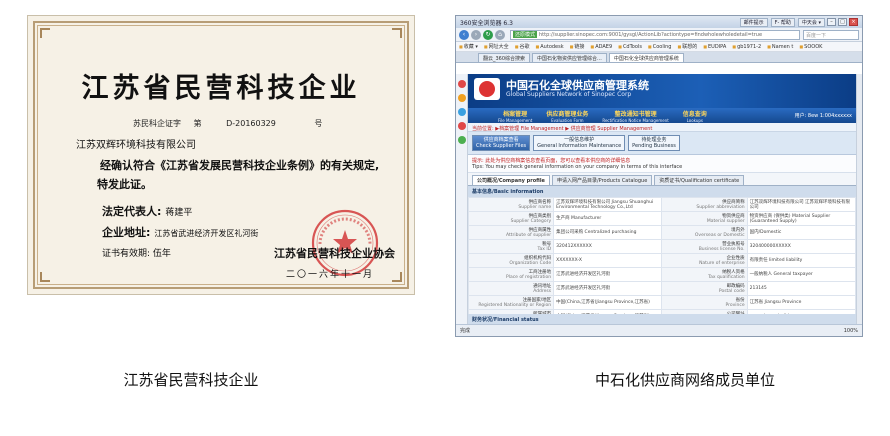  What do you see at coordinates (528, 277) in the screenshot?
I see `field-label-en: Place of registration` at bounding box center [528, 277].